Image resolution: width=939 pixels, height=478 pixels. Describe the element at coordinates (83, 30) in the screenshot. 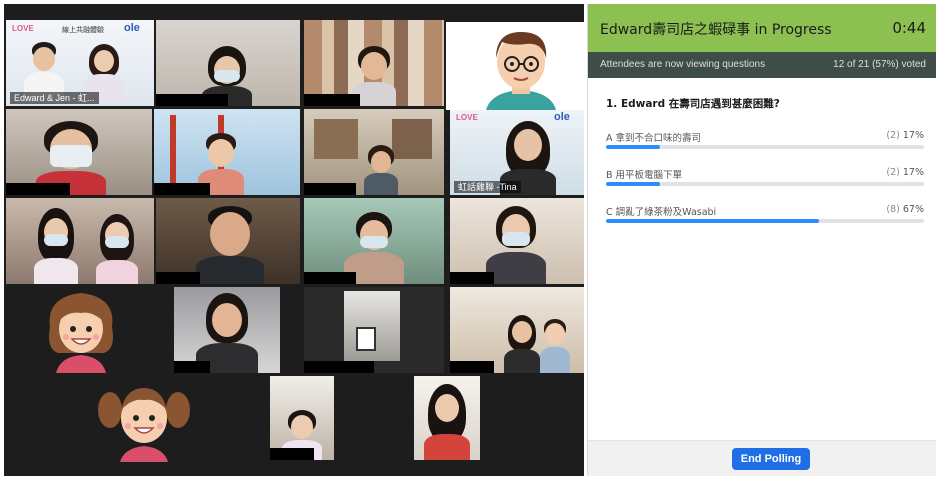

I see `banner-text: 線上共融體驗` at that location.